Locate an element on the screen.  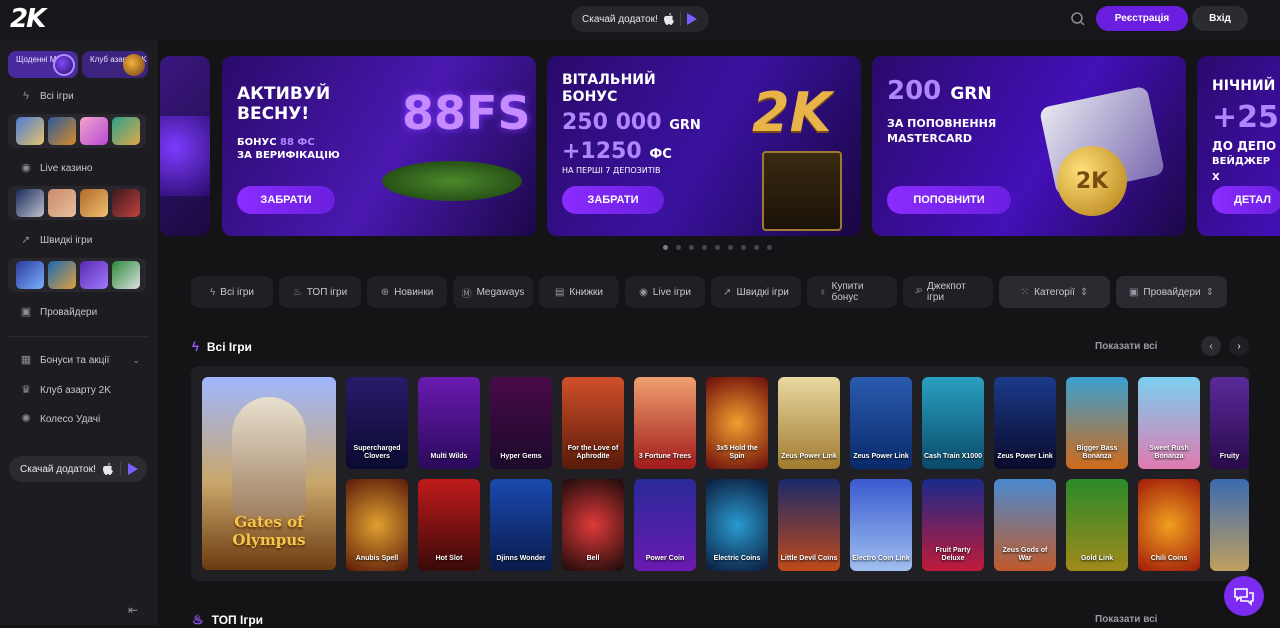
details-button: ДЕТАЛ is located at coordinates (1246, 200).